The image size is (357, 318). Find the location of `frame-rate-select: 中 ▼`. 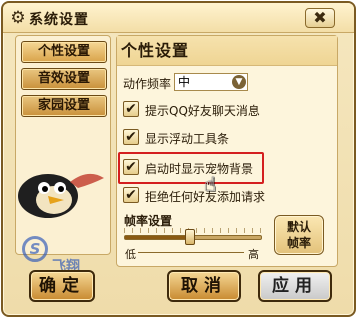

frame-rate-select: 中 ▼ is located at coordinates (211, 82).